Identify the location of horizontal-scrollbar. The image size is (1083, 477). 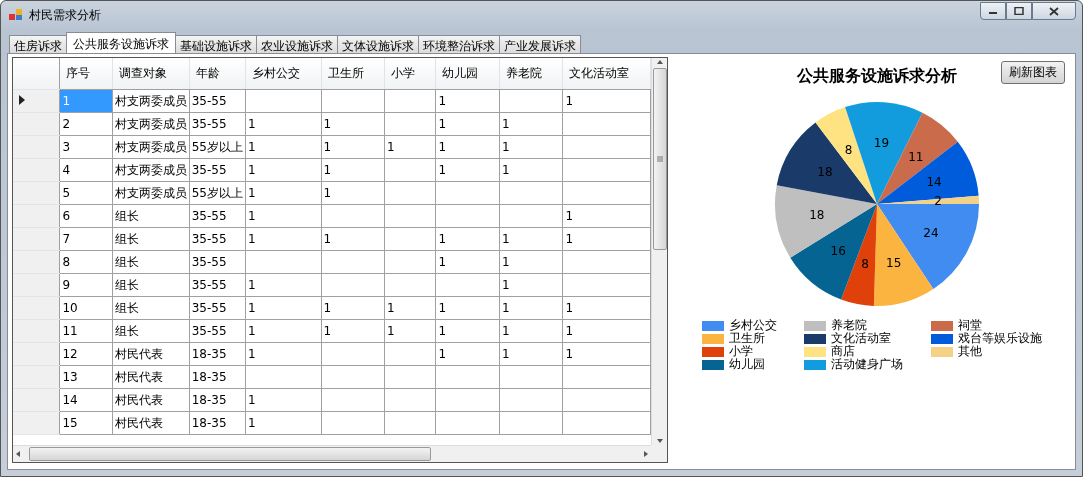
(332, 453).